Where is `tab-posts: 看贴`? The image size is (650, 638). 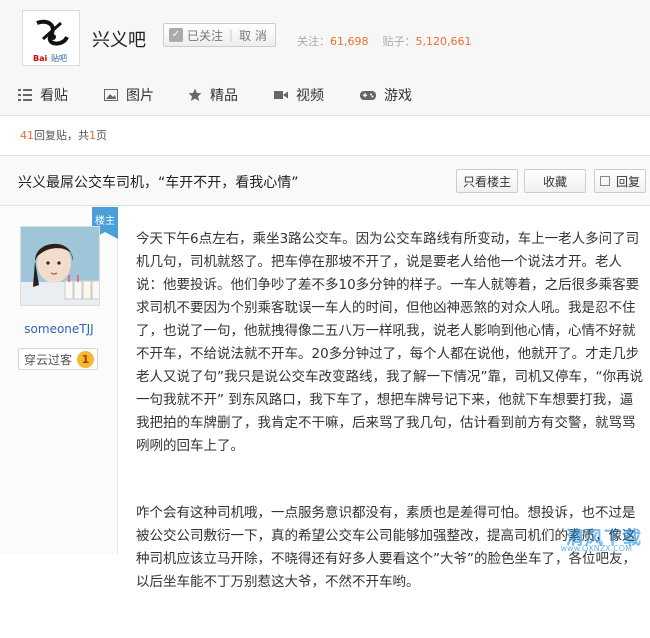
tab-posts: 看贴 is located at coordinates (43, 95).